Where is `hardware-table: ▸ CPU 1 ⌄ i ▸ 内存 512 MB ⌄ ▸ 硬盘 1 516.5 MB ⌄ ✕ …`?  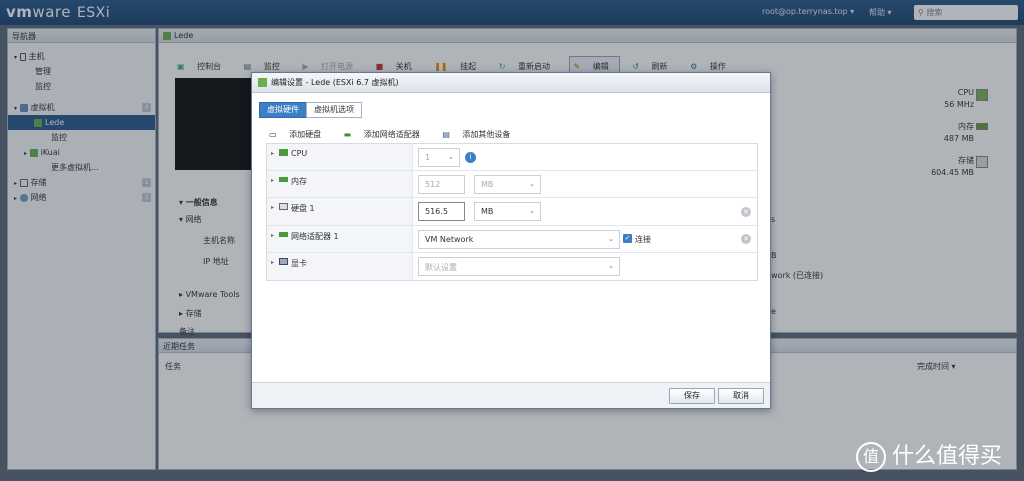 hardware-table: ▸ CPU 1 ⌄ i ▸ 内存 512 MB ⌄ ▸ 硬盘 1 516.5 MB ⌄ ✕ … is located at coordinates (512, 212).